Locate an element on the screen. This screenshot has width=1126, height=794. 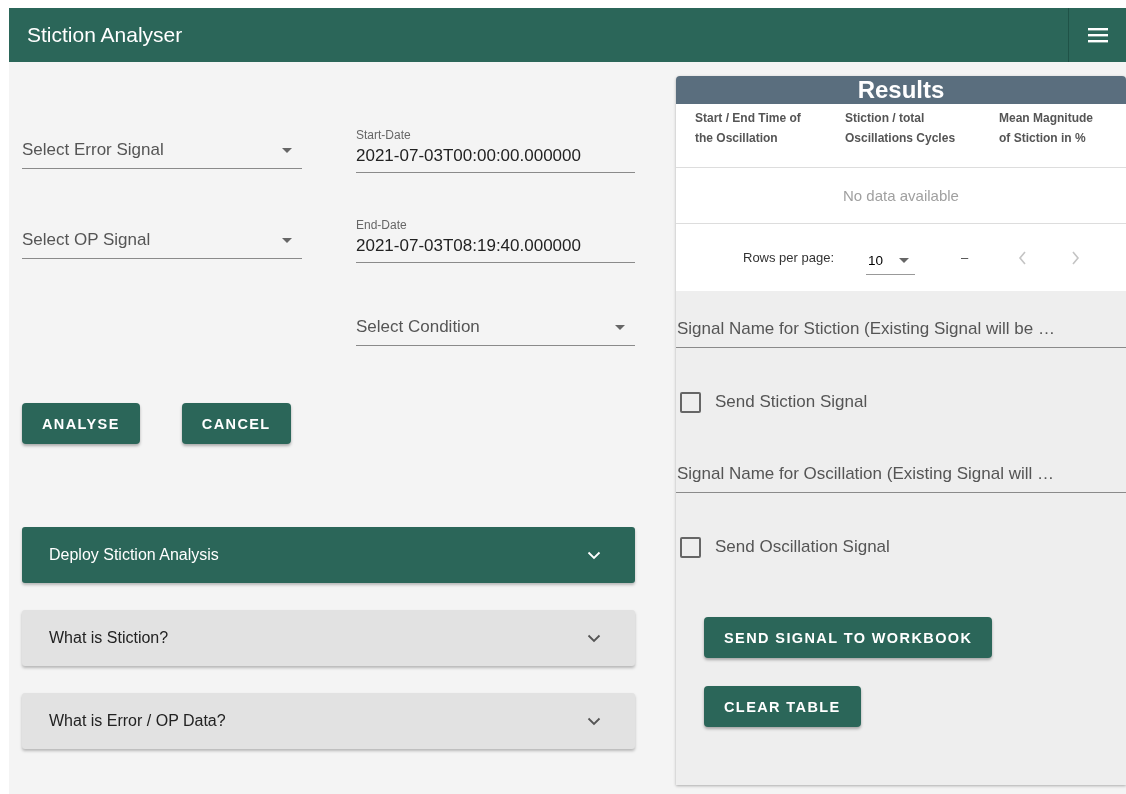
condition-select: Select Condition is located at coordinates (495, 327).